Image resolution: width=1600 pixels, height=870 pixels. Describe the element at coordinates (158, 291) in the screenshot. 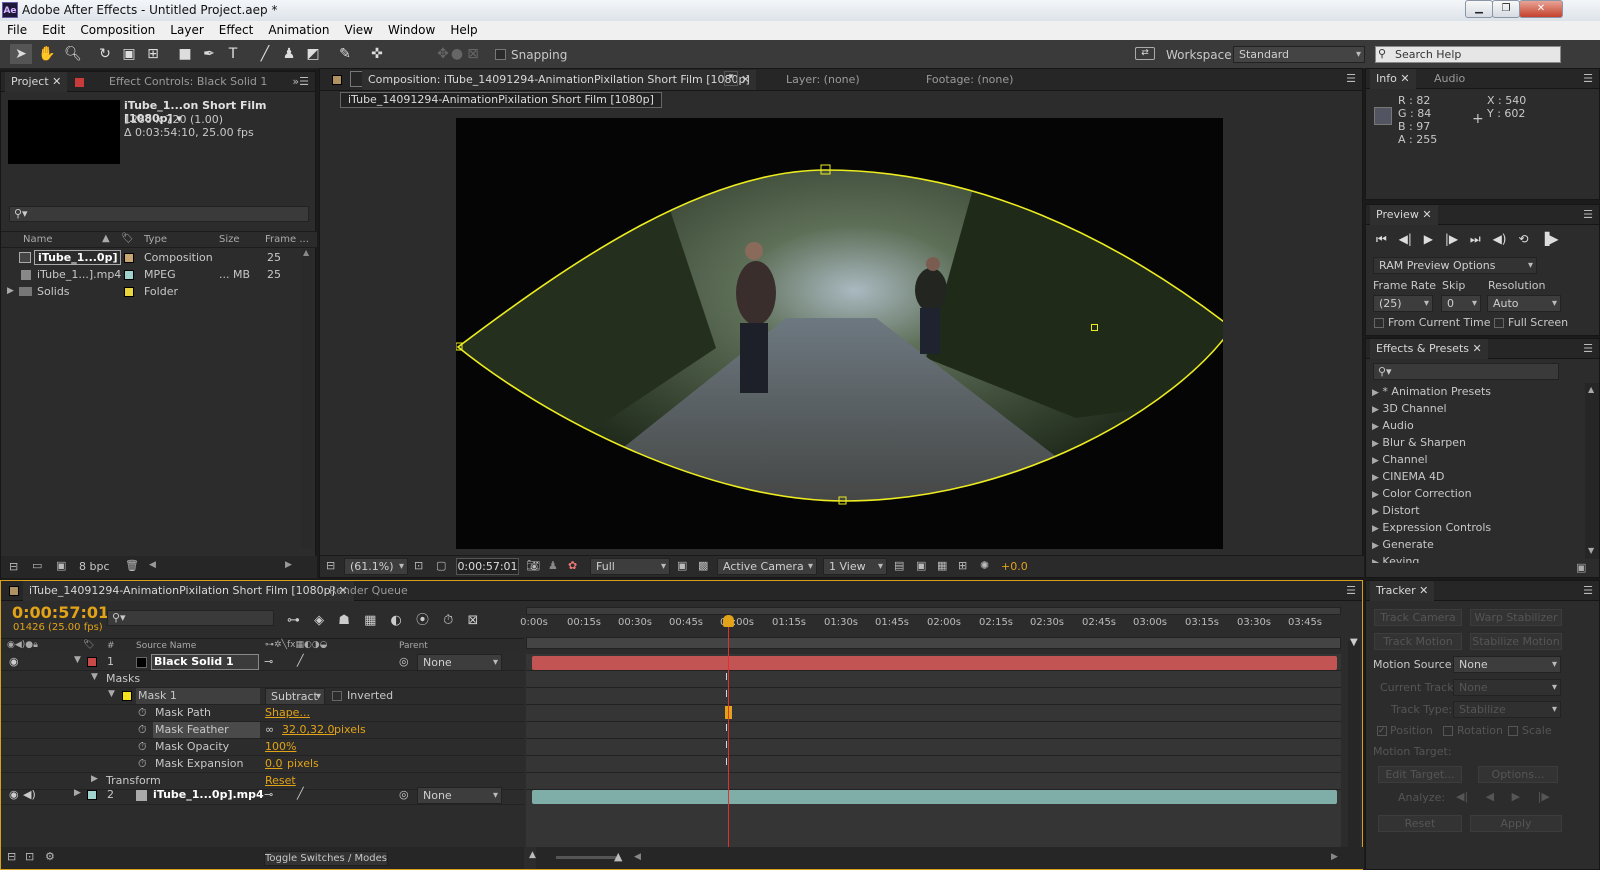

I see `list-item: ▶ Solids Folder` at that location.